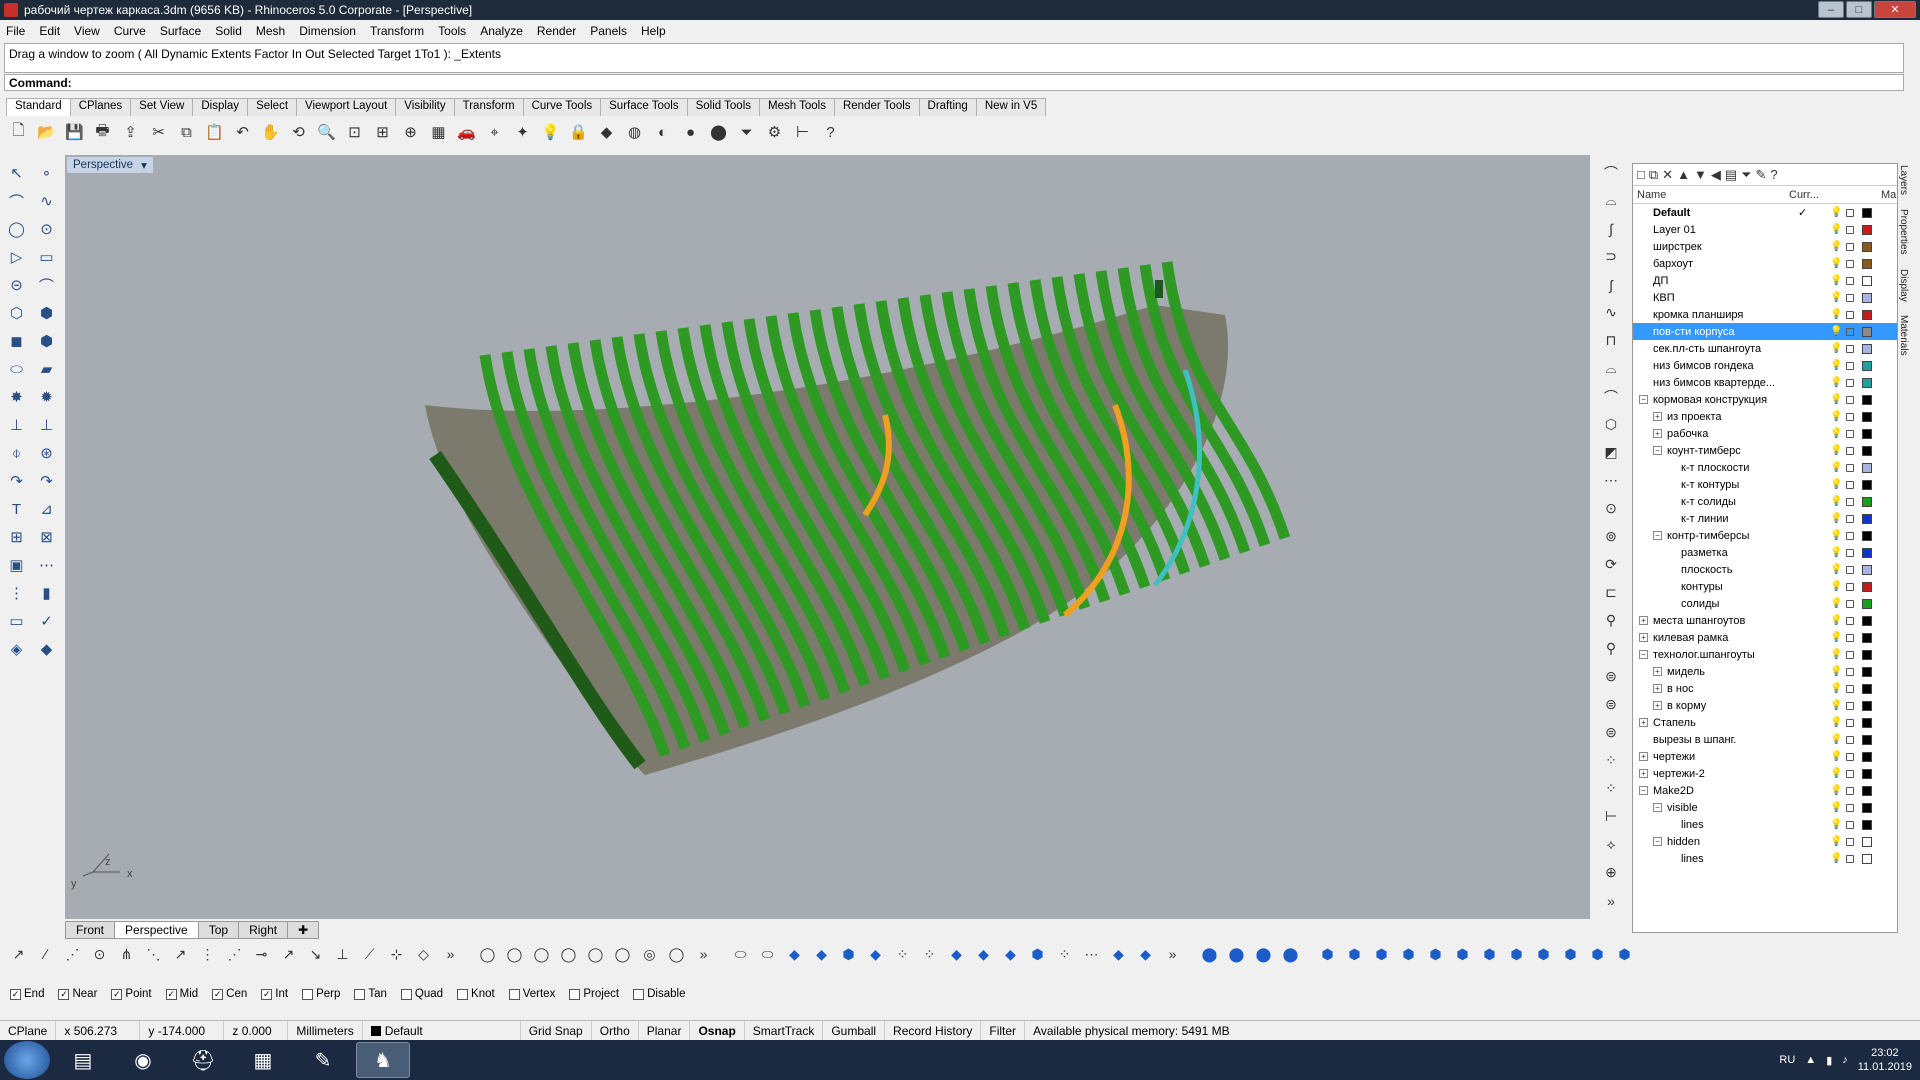  I want to click on osnap-disable: Disable, so click(659, 994).